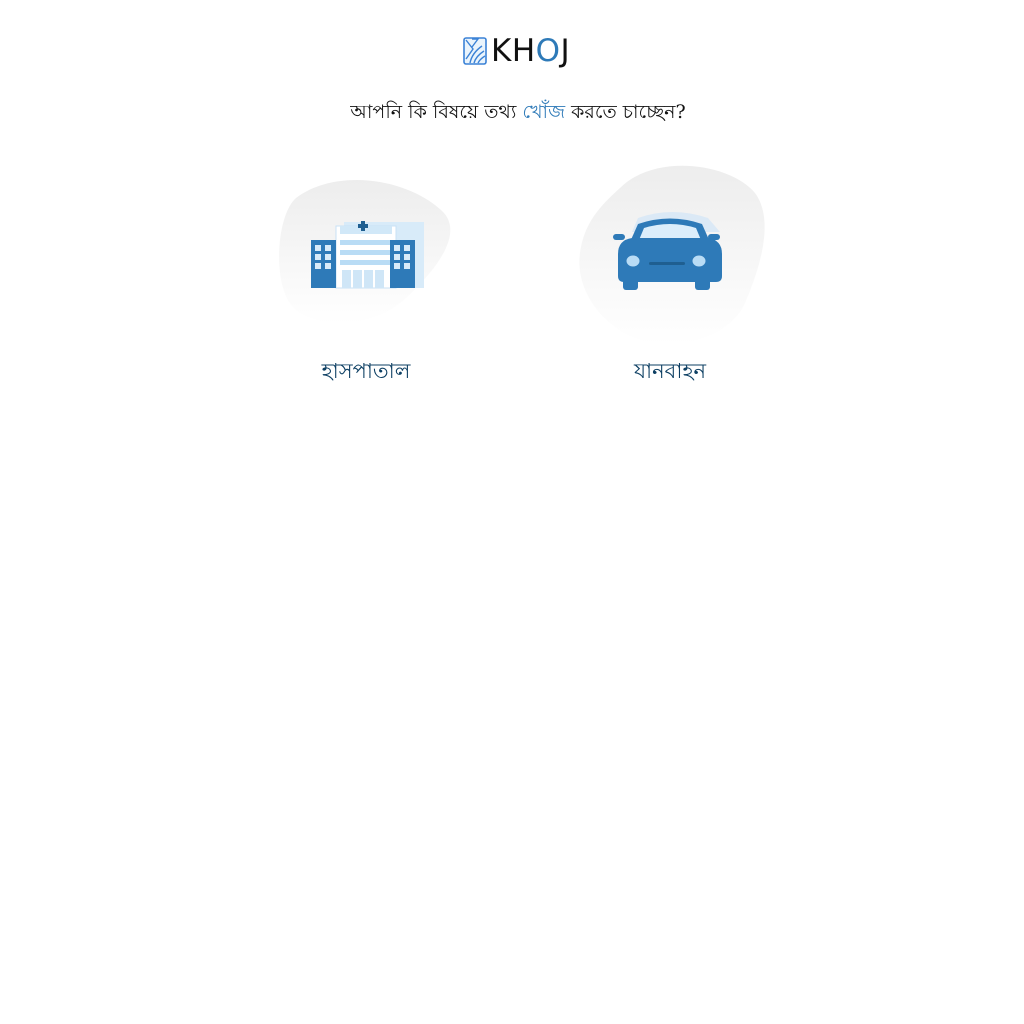 The width and height of the screenshot is (1024, 1024). I want to click on hospital-icon, so click(365, 252).